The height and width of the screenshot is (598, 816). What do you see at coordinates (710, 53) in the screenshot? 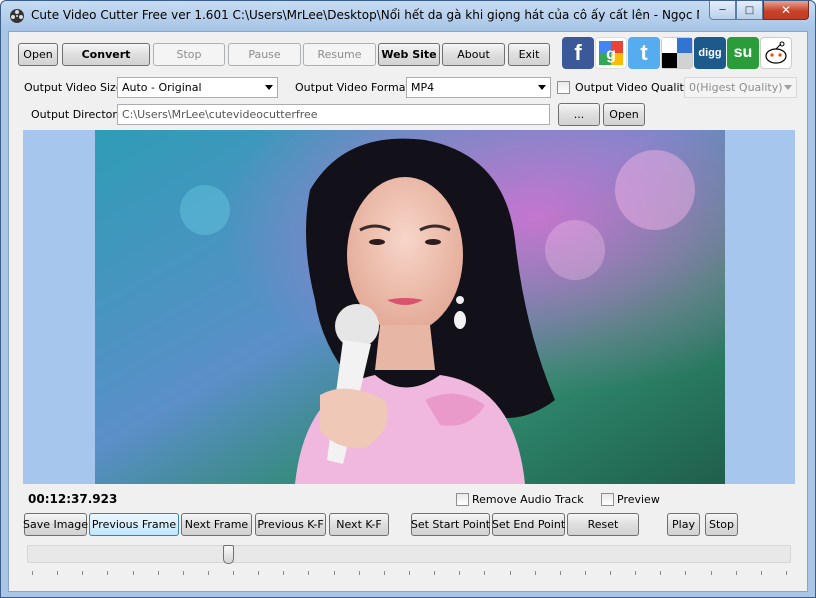
I see `digg-icon: digg` at bounding box center [710, 53].